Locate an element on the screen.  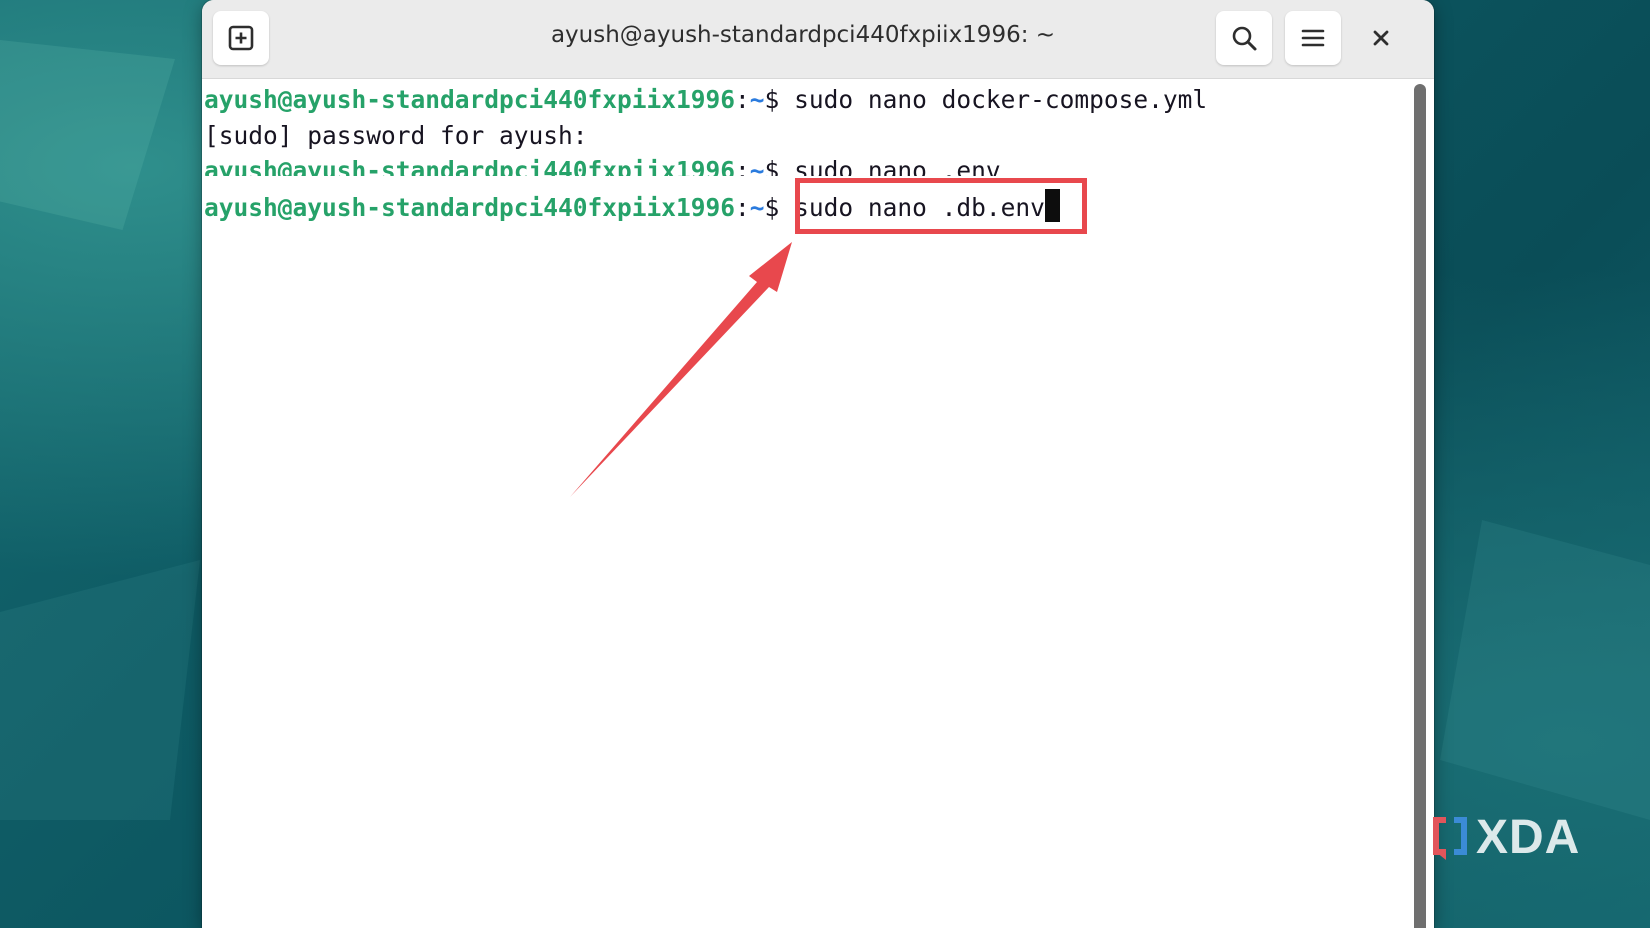
terminal-output-text: [sudo] password for ayush: is located at coordinates (396, 135).